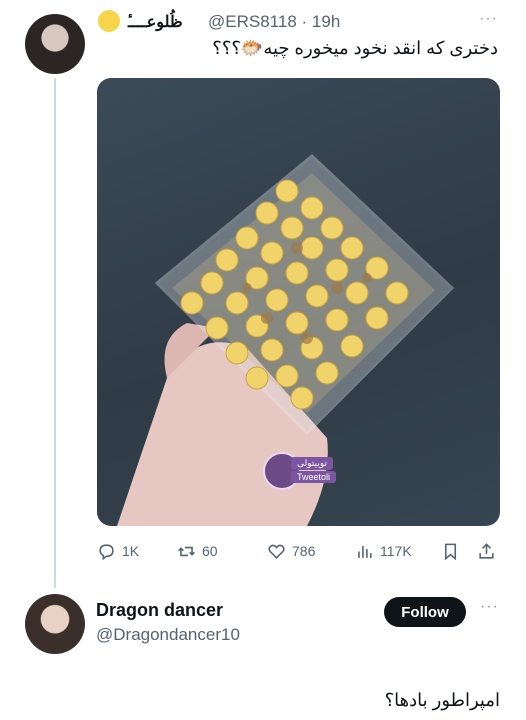 The image size is (526, 720). I want to click on avatar, so click(55, 44).